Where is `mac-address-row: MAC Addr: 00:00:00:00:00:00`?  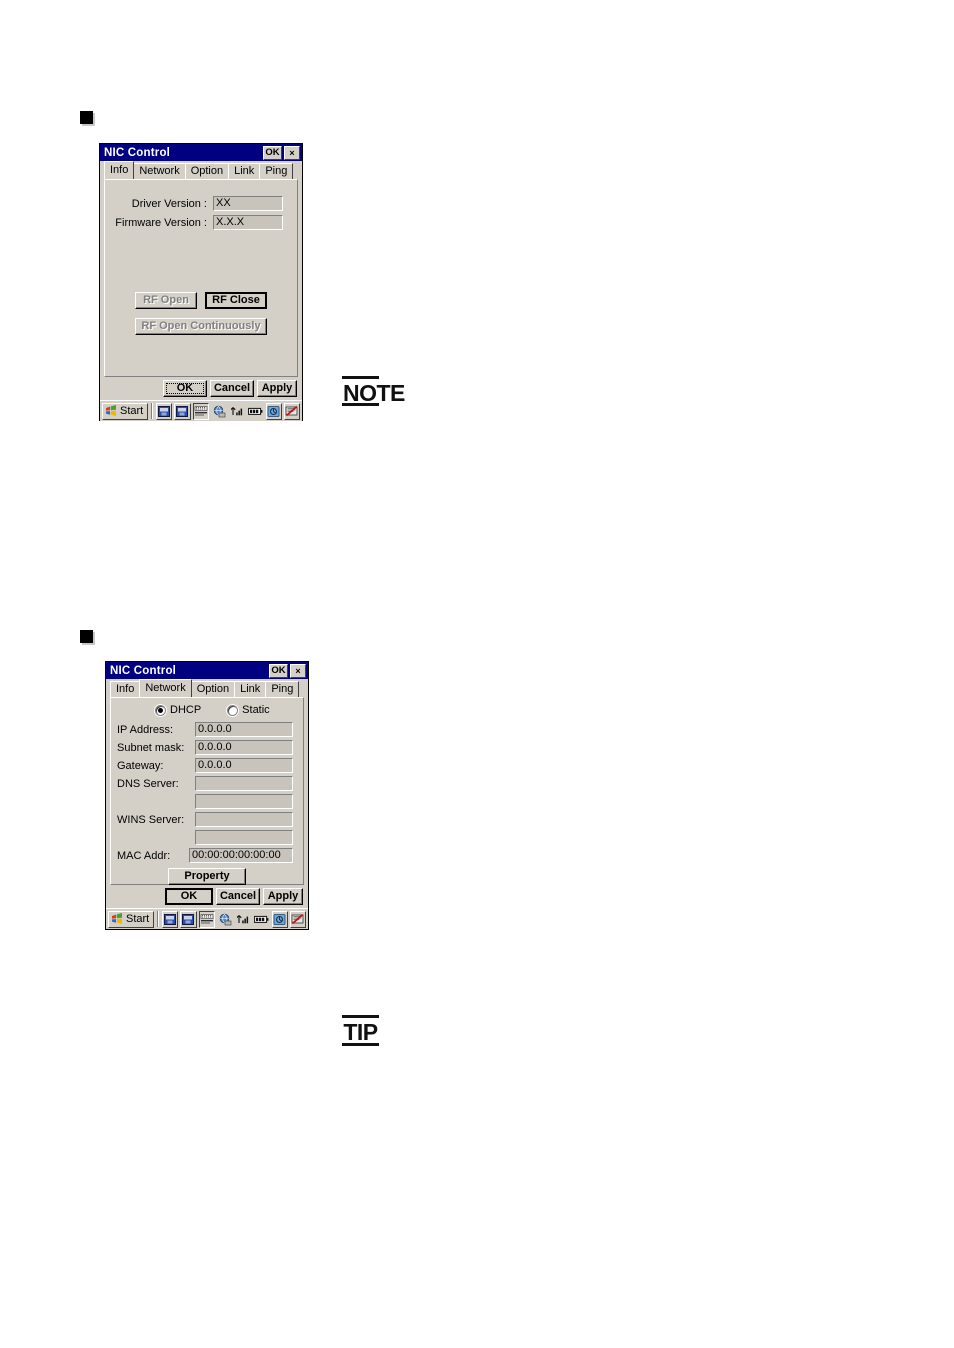 mac-address-row: MAC Addr: 00:00:00:00:00:00 is located at coordinates (207, 855).